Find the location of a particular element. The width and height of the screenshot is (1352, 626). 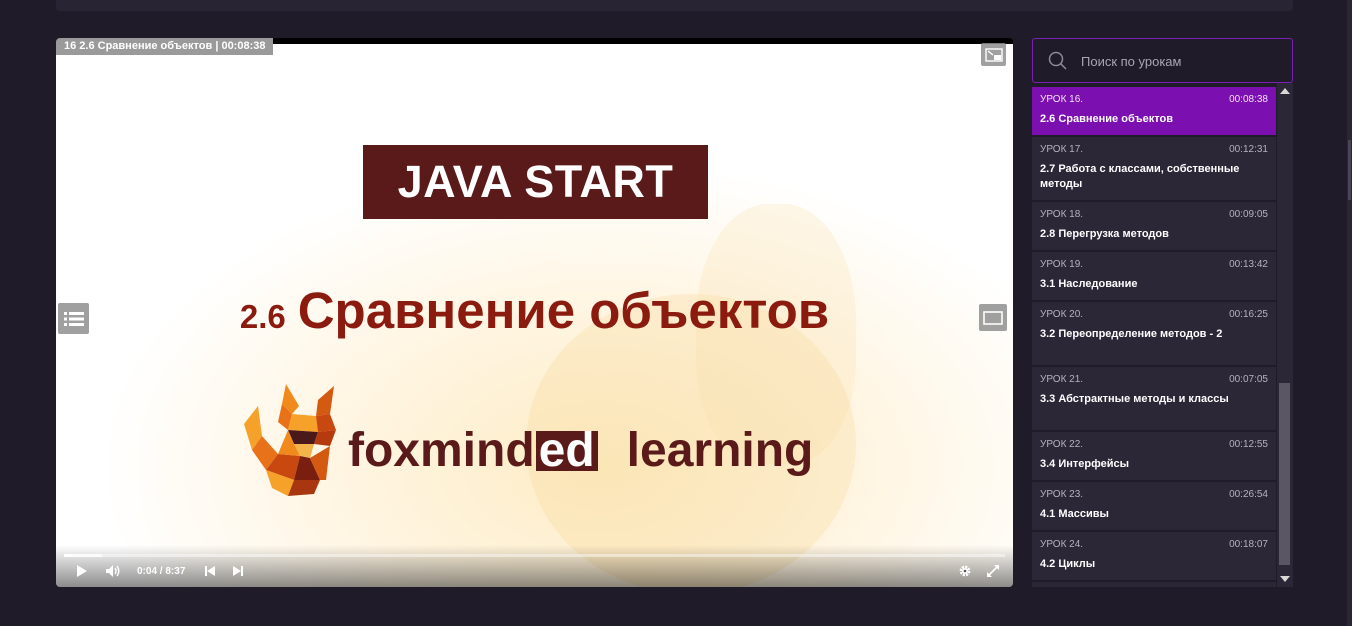

lesson-title: 4.1 Массивы is located at coordinates (1074, 514).